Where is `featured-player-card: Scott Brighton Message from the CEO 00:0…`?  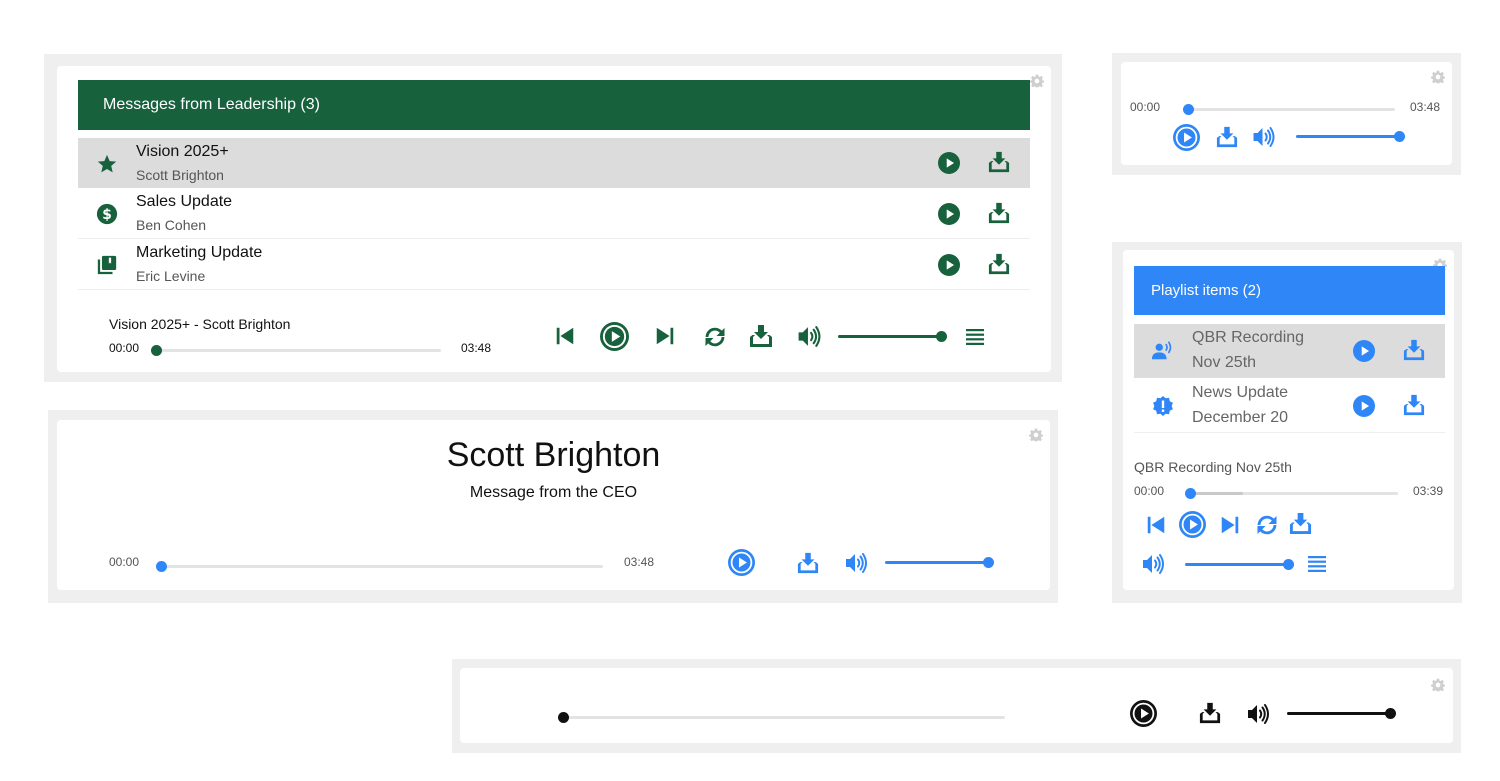
featured-player-card: Scott Brighton Message from the CEO 00:0… is located at coordinates (553, 505).